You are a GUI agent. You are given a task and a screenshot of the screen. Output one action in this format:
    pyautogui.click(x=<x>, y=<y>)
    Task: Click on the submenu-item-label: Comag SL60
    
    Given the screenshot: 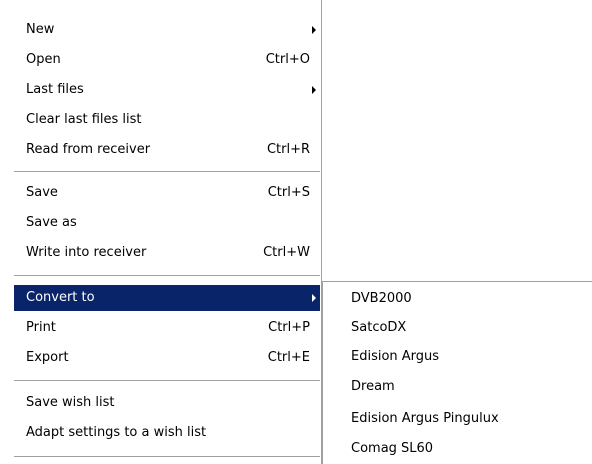 What is the action you would take?
    pyautogui.click(x=392, y=448)
    